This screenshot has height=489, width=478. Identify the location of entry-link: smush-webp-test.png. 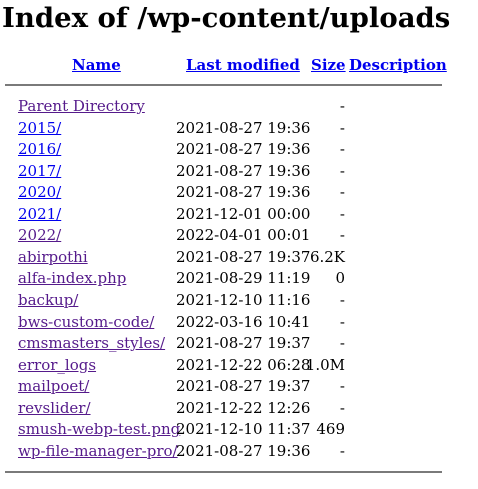
(99, 429).